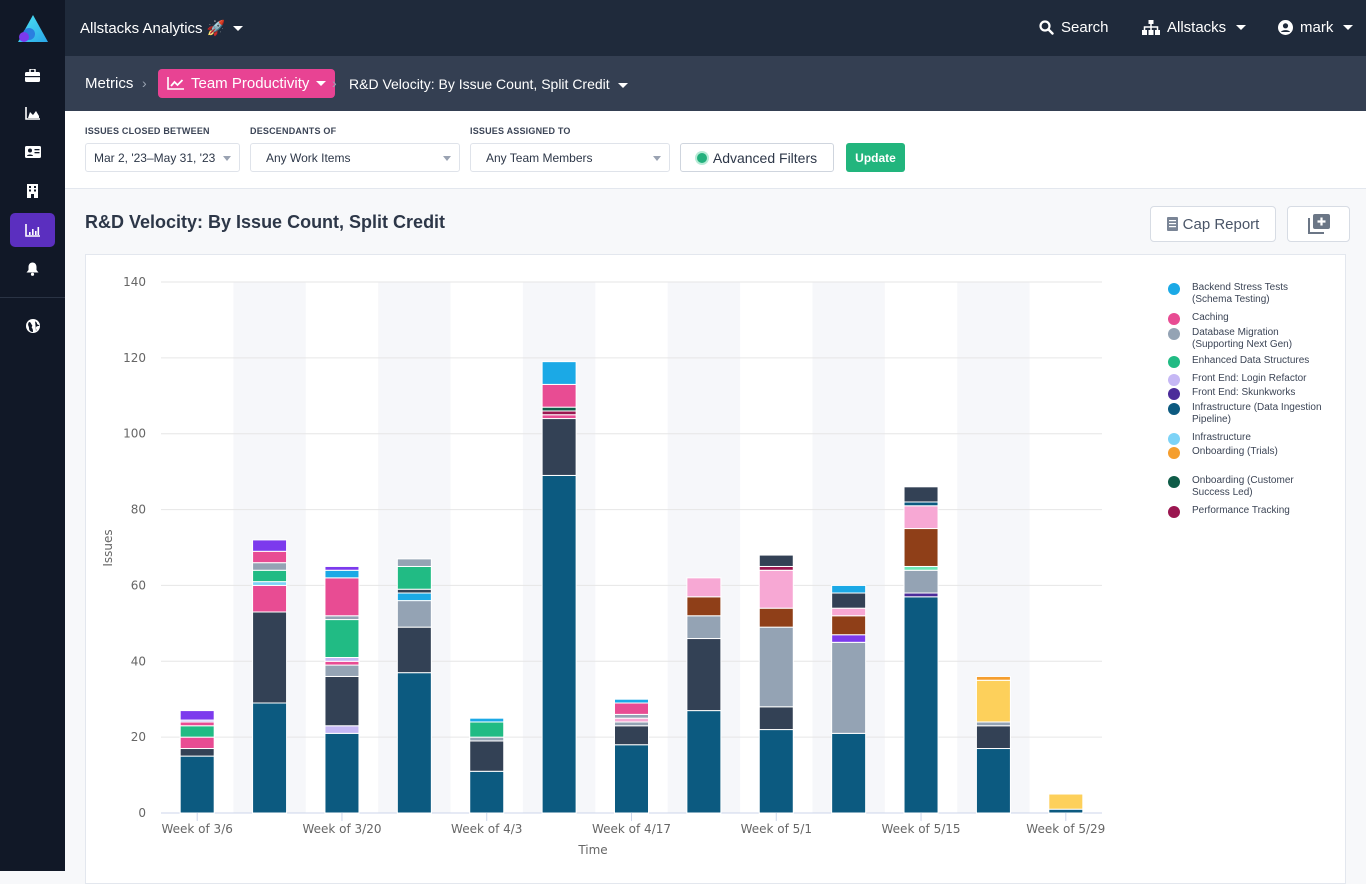 This screenshot has height=884, width=1366. What do you see at coordinates (592, 850) in the screenshot?
I see `x-axis-label: Time` at bounding box center [592, 850].